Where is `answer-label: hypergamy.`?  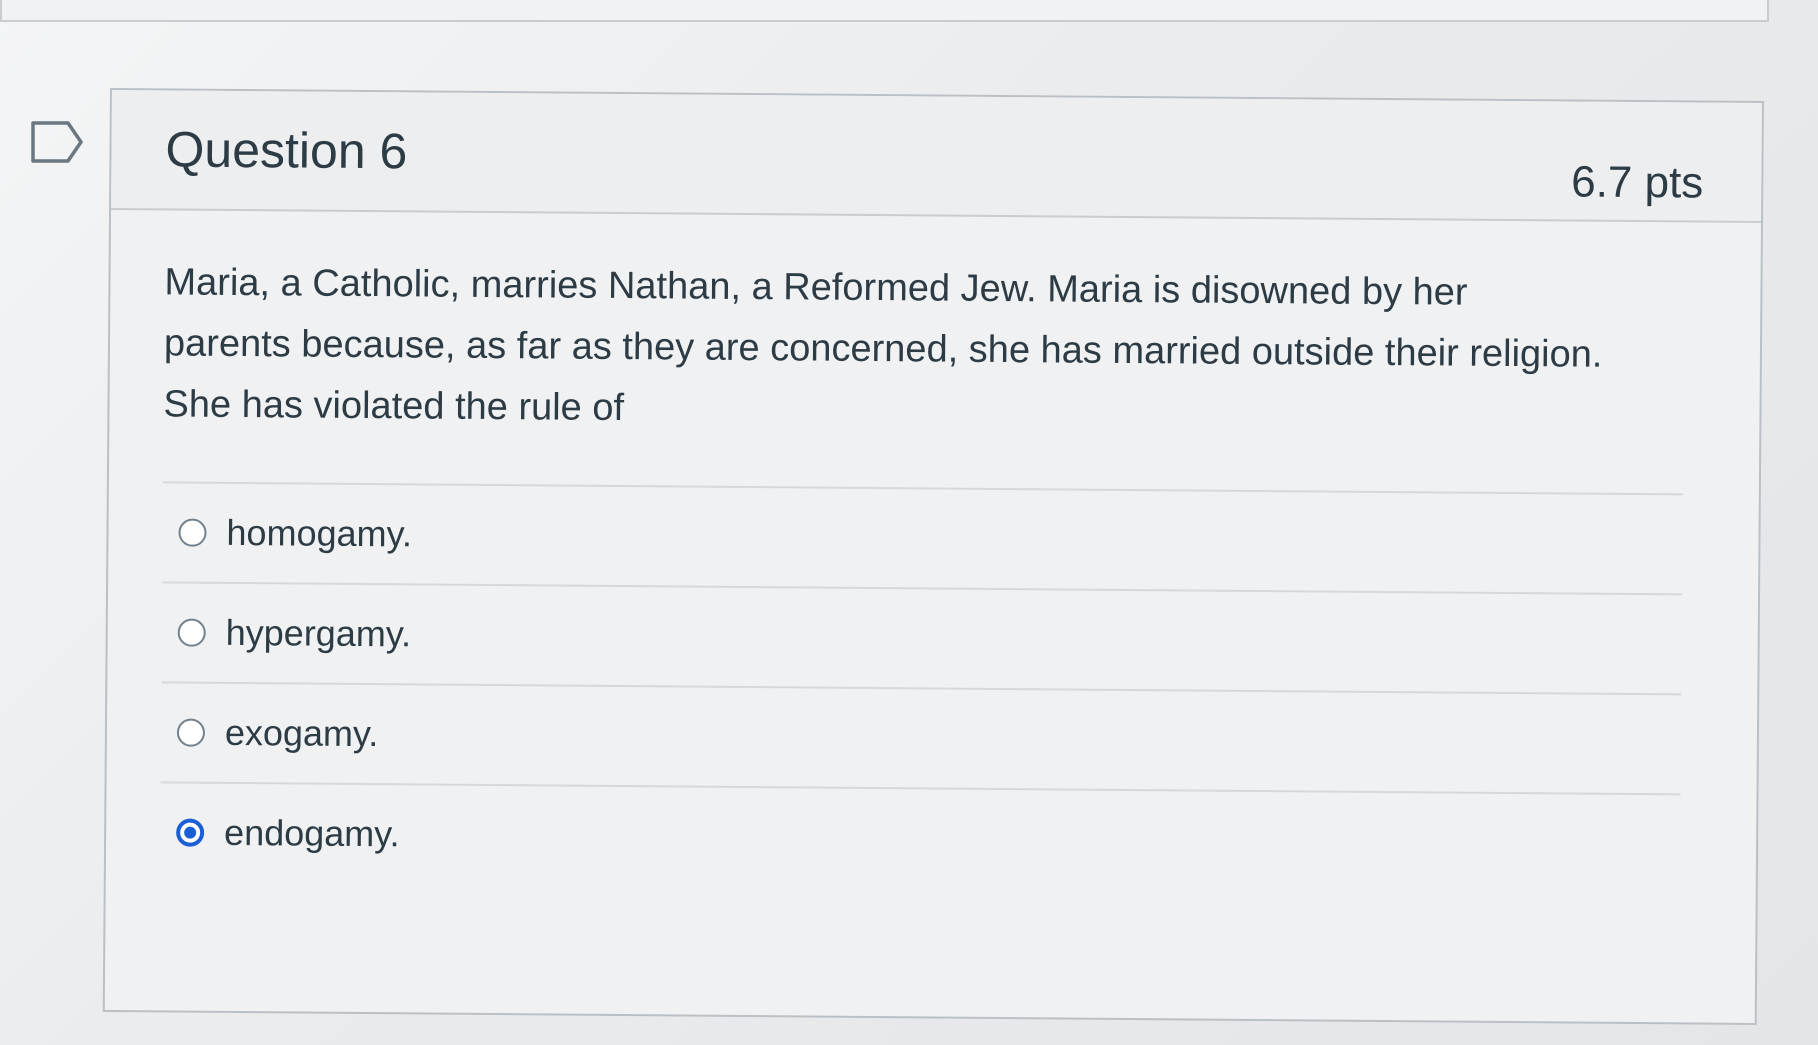
answer-label: hypergamy. is located at coordinates (319, 633).